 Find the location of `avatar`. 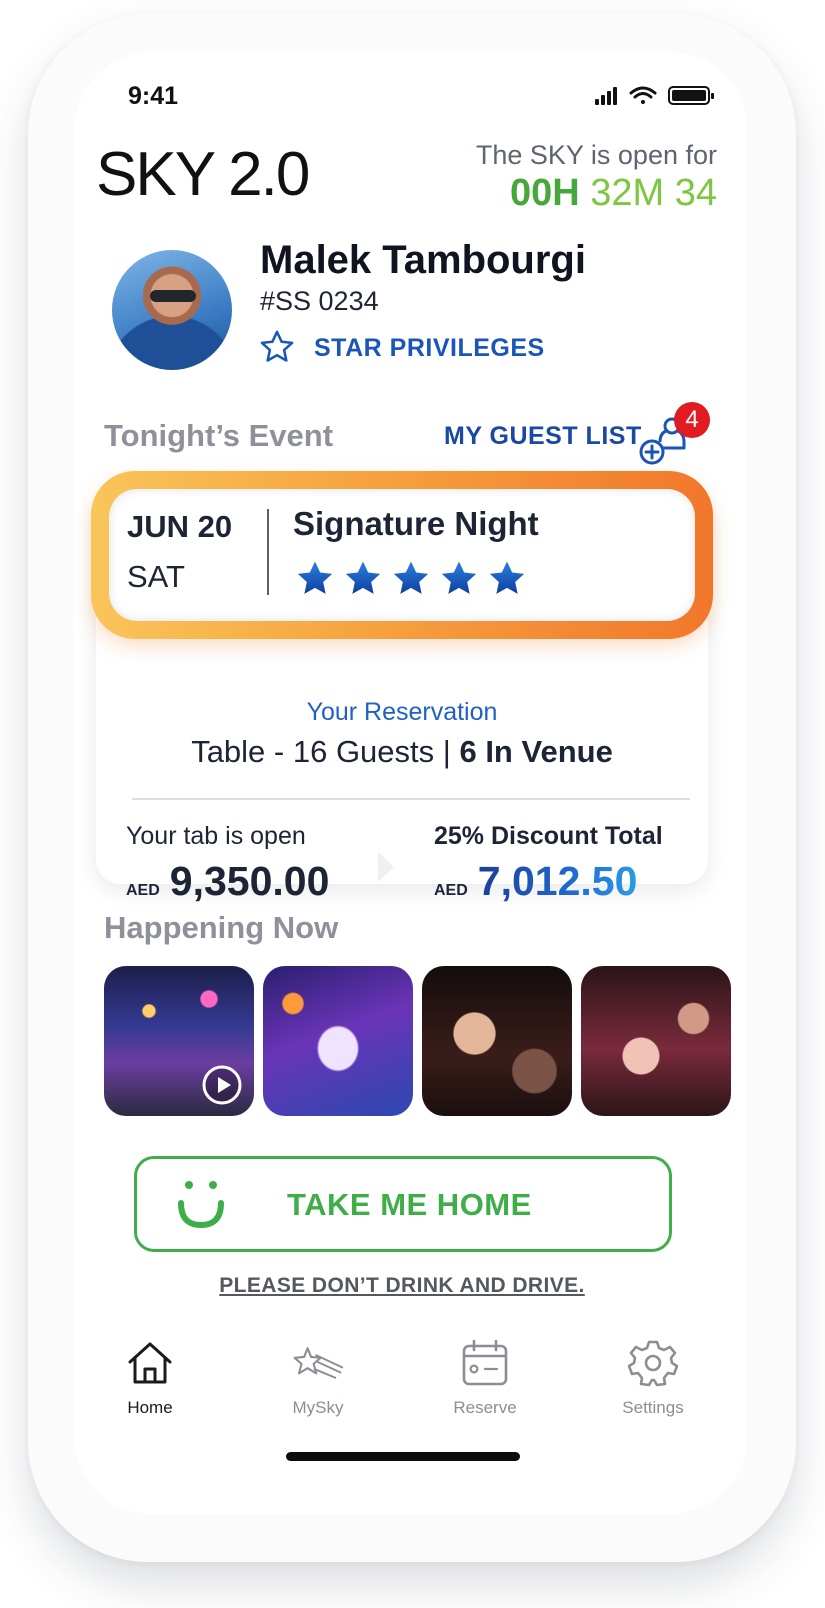

avatar is located at coordinates (172, 310).